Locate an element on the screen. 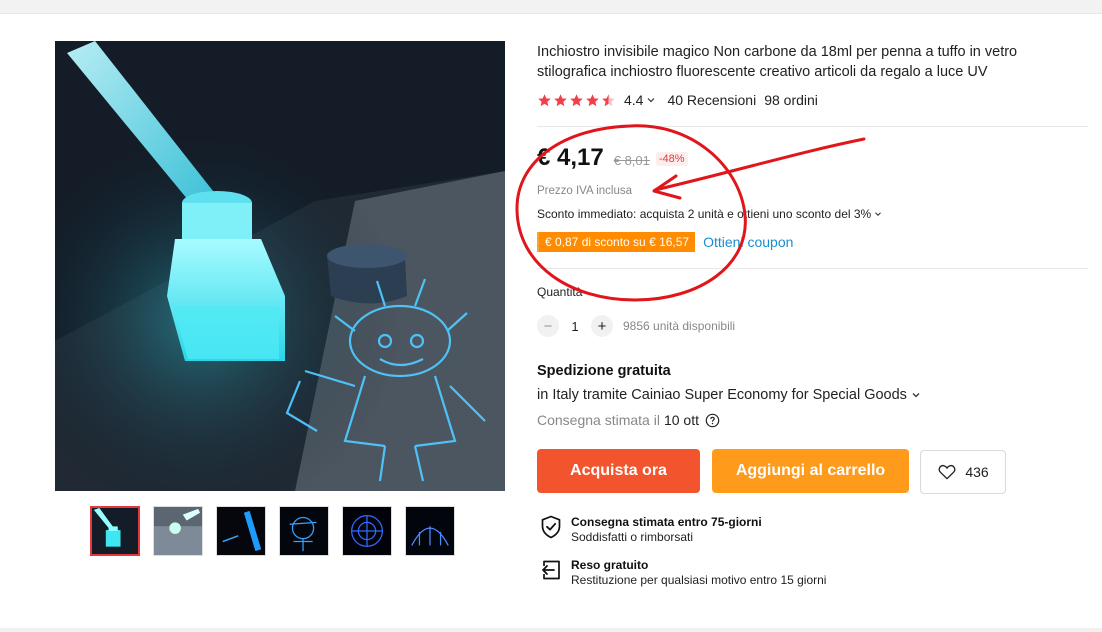 This screenshot has height=632, width=1102. delivery-date: 10 ott is located at coordinates (681, 420).